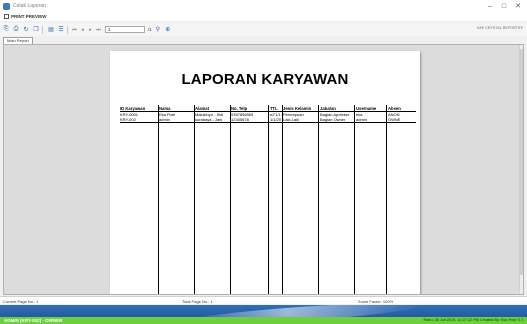  I want to click on column-header: Username, so click(366, 108).